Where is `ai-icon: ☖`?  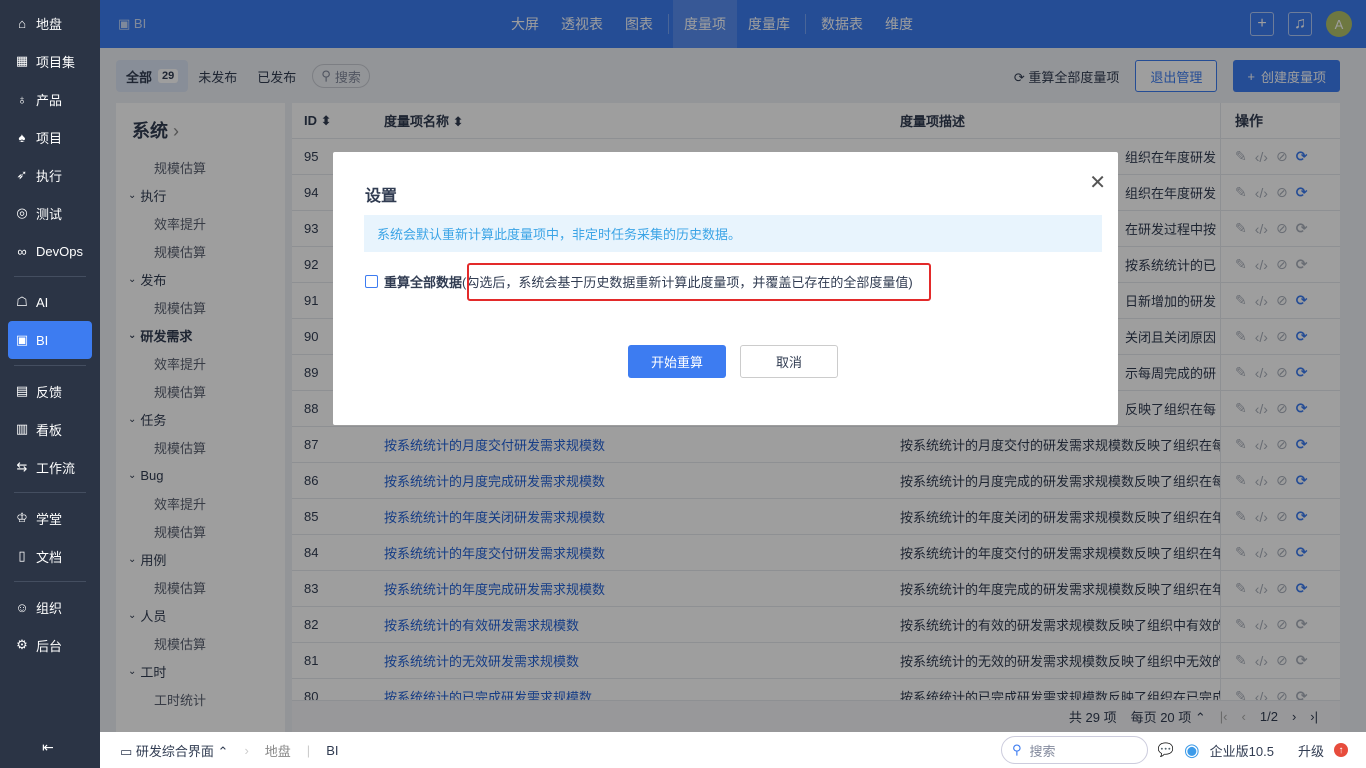 ai-icon: ☖ is located at coordinates (22, 301).